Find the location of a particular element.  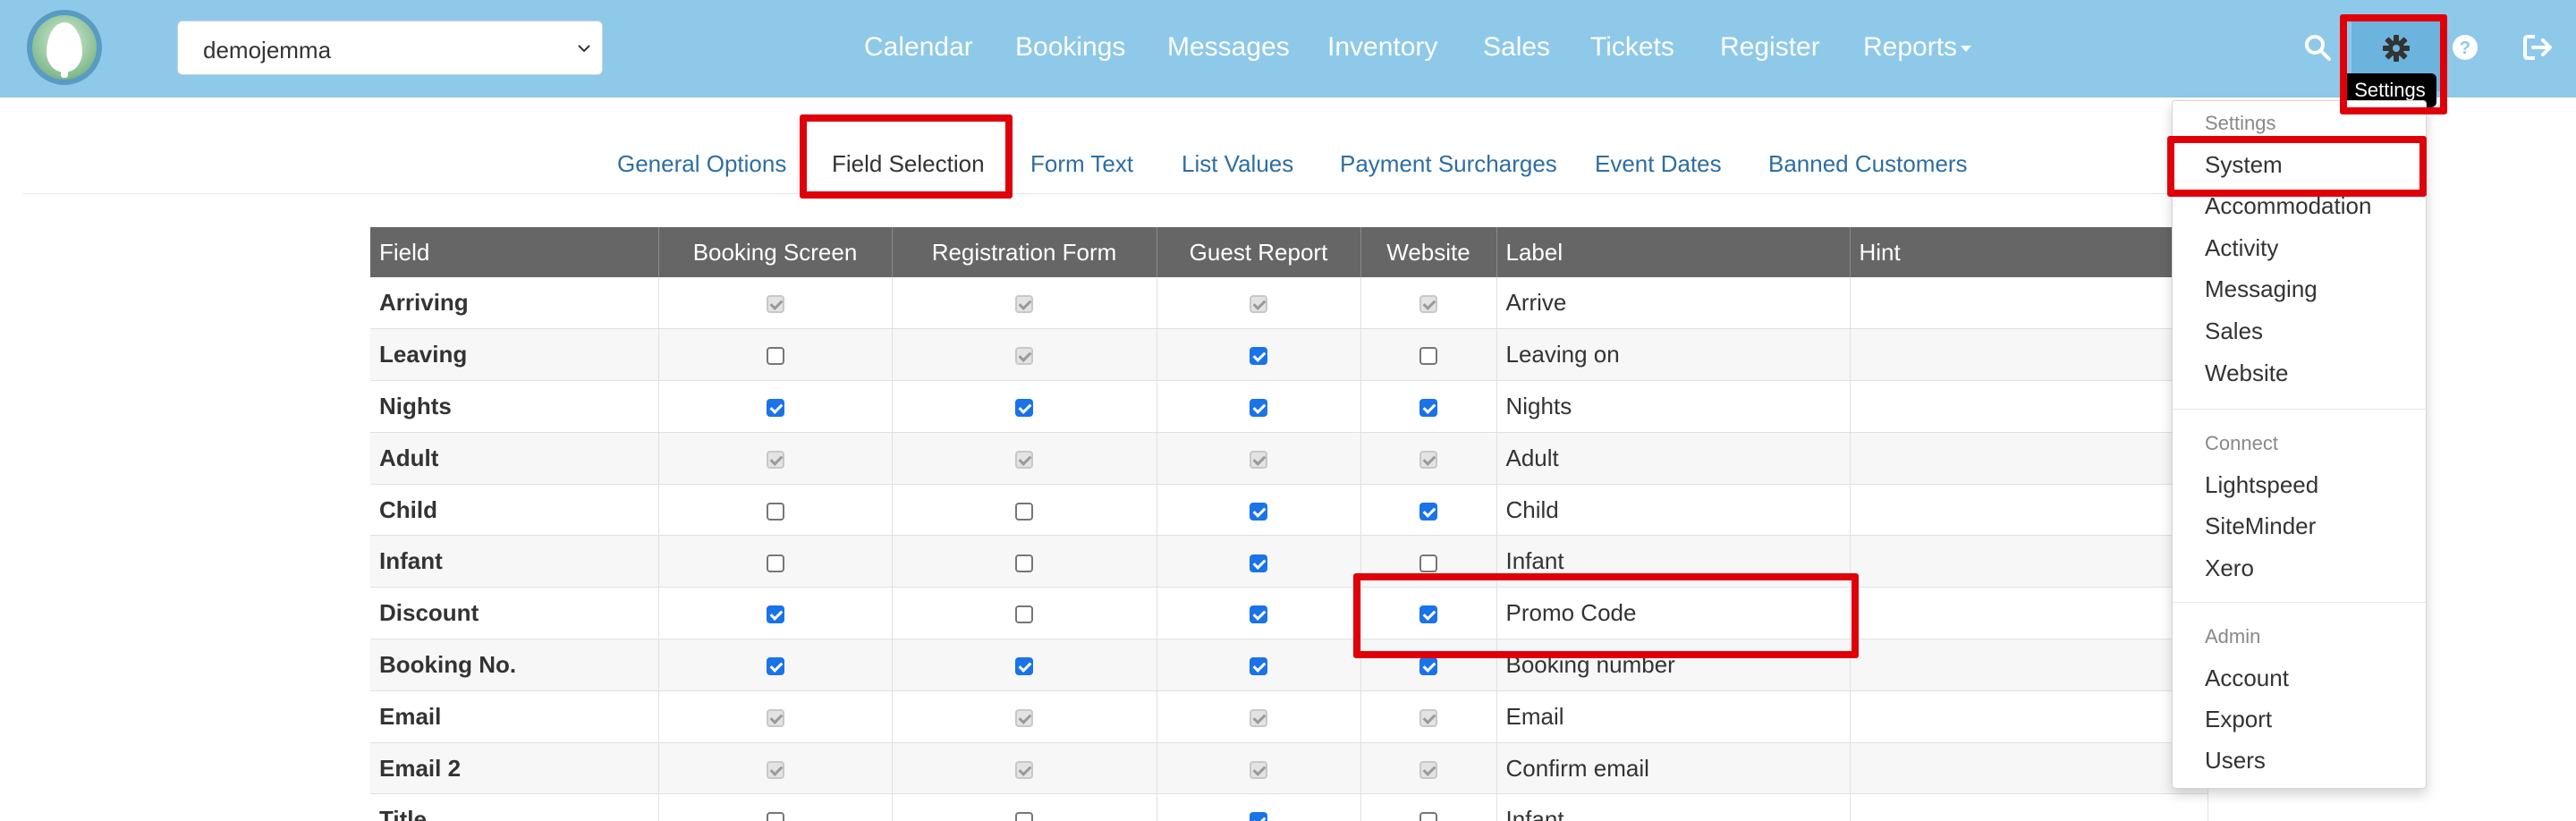

field-name-cell: Leaving is located at coordinates (514, 355).